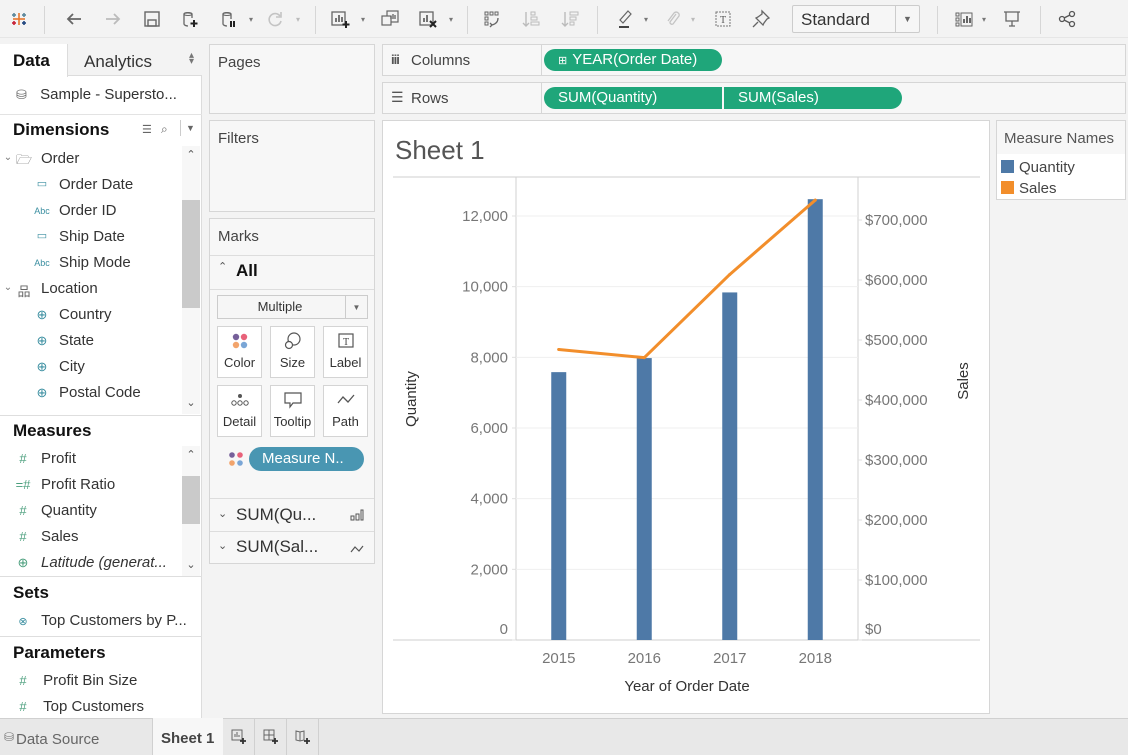 The width and height of the screenshot is (1128, 755). Describe the element at coordinates (247, 270) in the screenshot. I see `marks-all-label: All` at that location.